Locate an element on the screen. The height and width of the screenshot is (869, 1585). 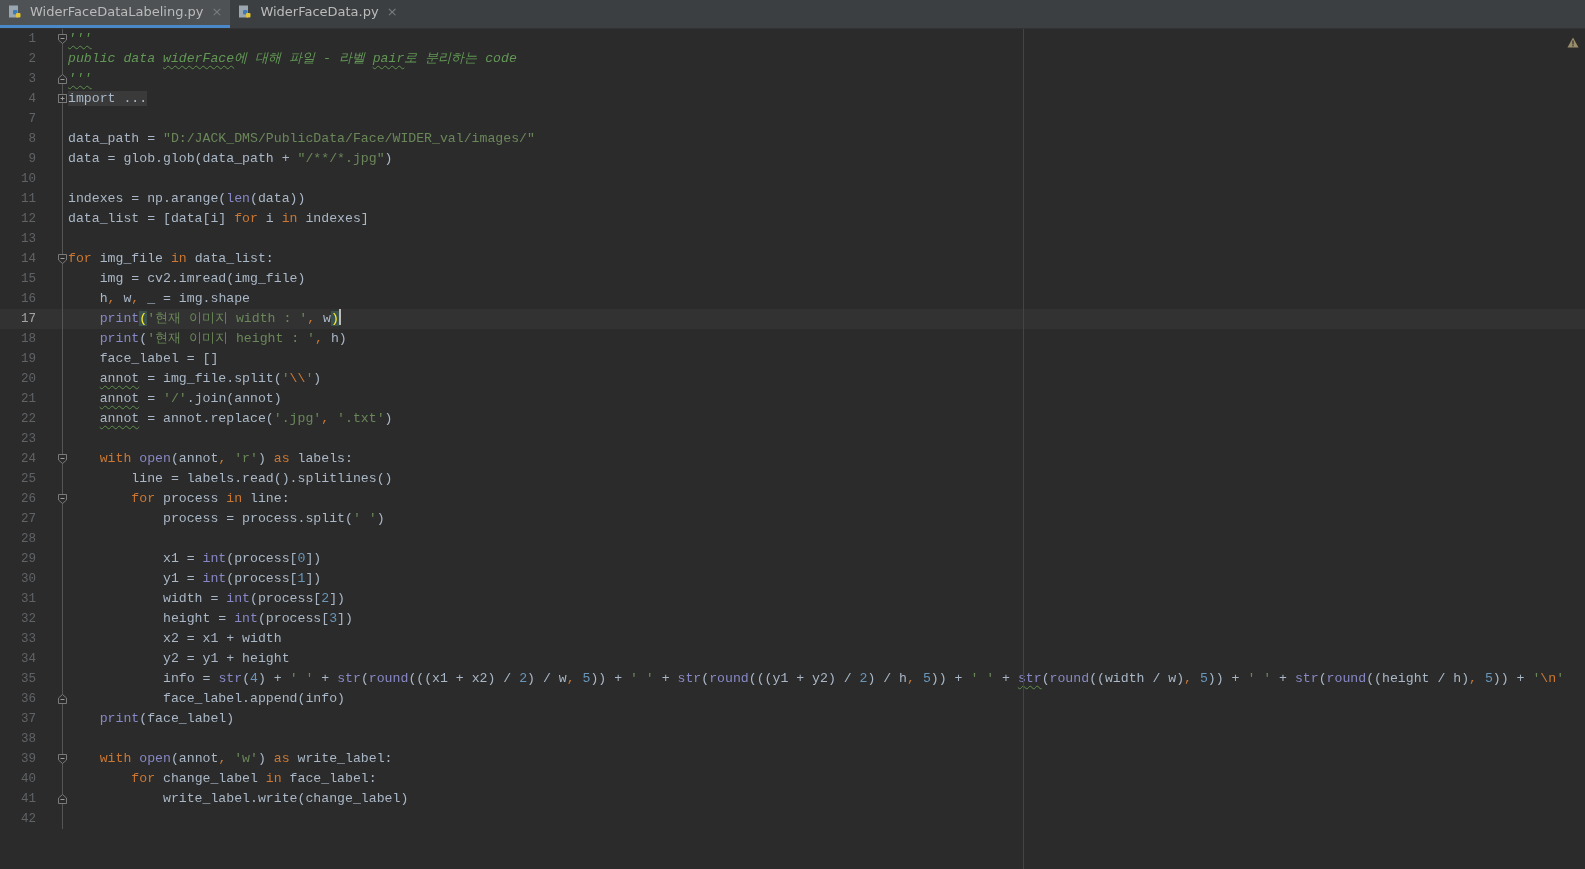
code-line: face_label.append(info) is located at coordinates (253, 699).